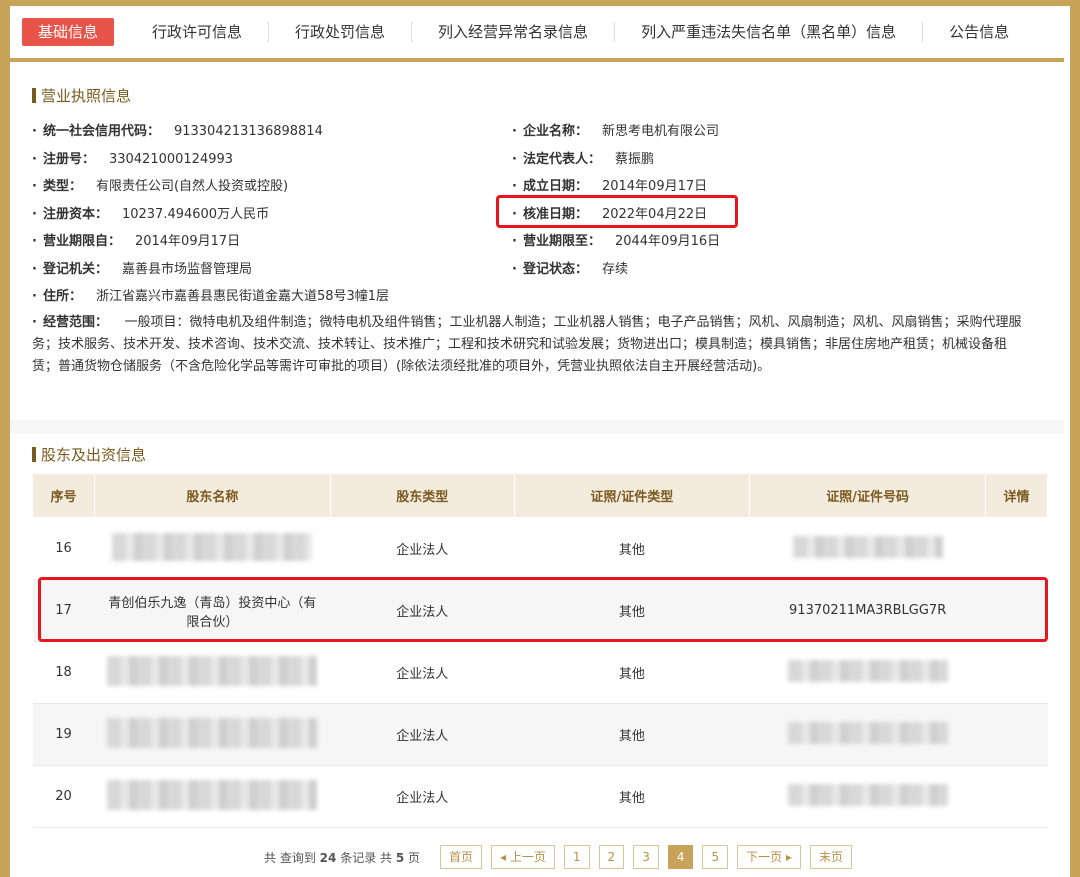 The height and width of the screenshot is (877, 1080). Describe the element at coordinates (576, 857) in the screenshot. I see `page-1-button: 1` at that location.